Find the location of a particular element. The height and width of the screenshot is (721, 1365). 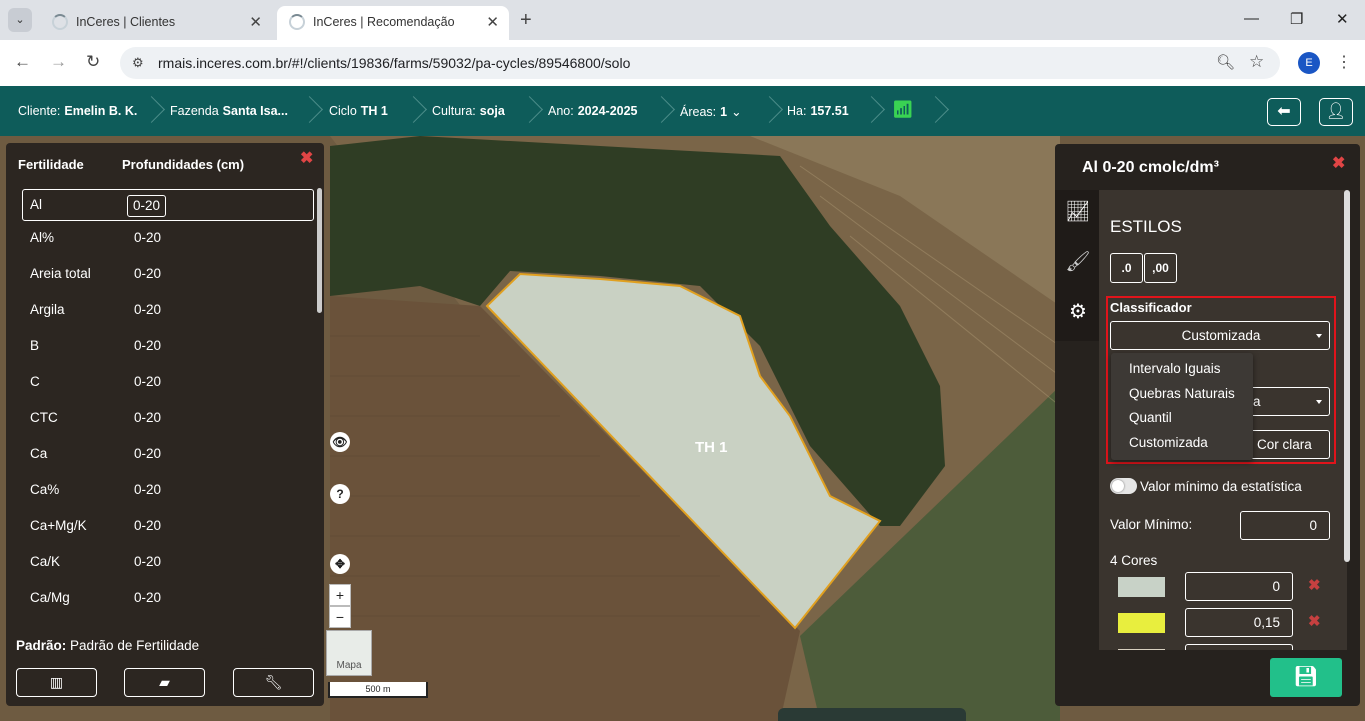

back-icon: ← is located at coordinates (22, 62).